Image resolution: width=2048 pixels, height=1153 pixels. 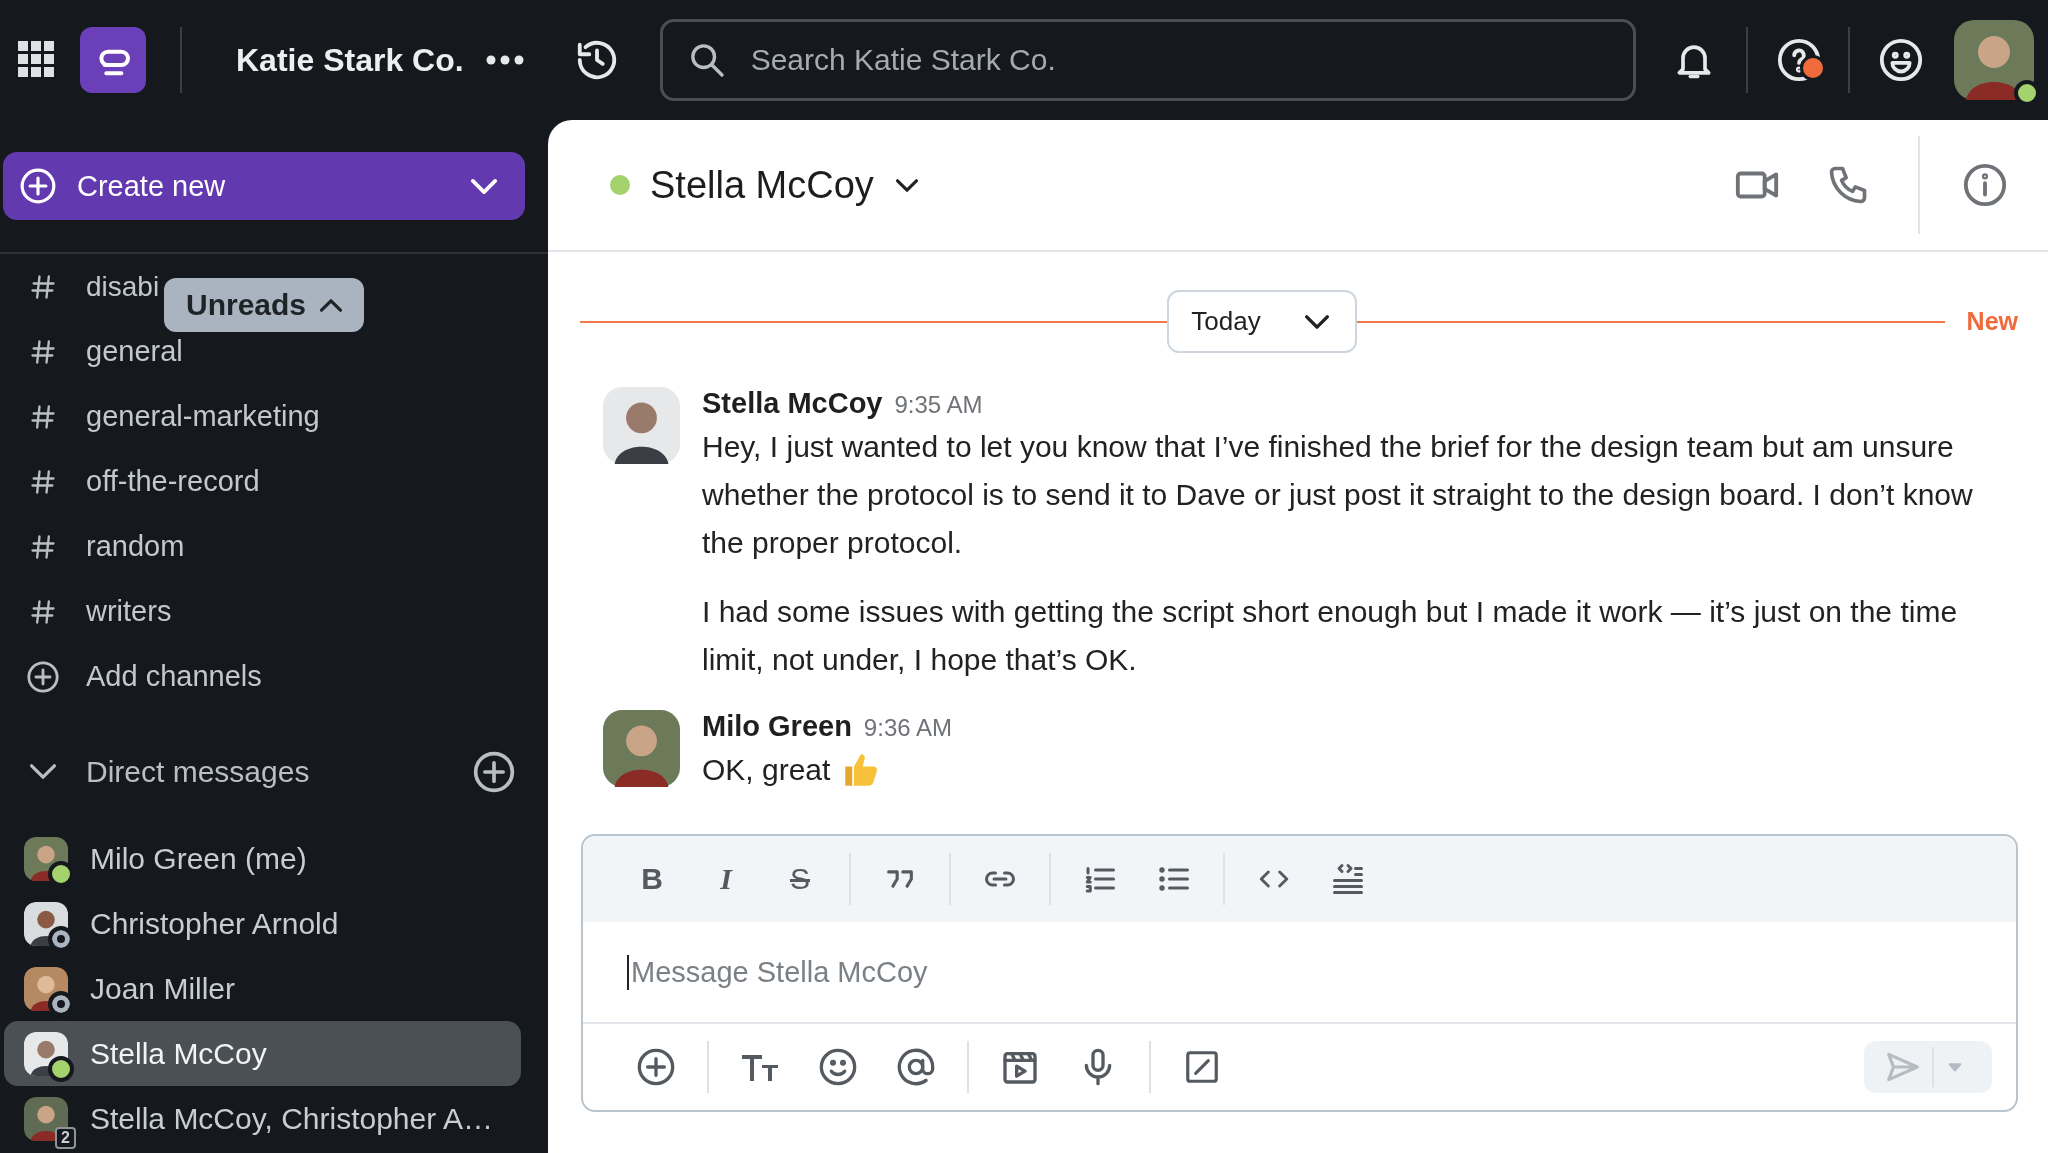 I want to click on direct-message-item: Joan Miller, so click(x=262, y=988).